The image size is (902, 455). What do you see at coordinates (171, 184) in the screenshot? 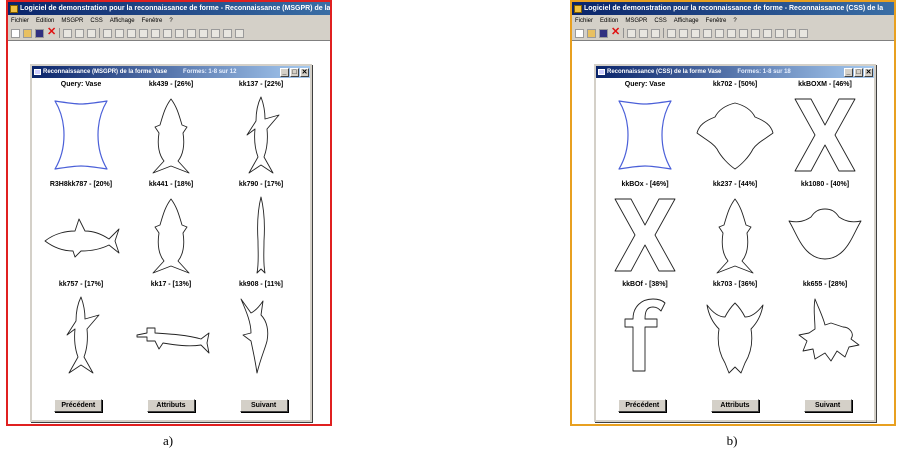
I see `result-label: kk441 - [18%]` at bounding box center [171, 184].